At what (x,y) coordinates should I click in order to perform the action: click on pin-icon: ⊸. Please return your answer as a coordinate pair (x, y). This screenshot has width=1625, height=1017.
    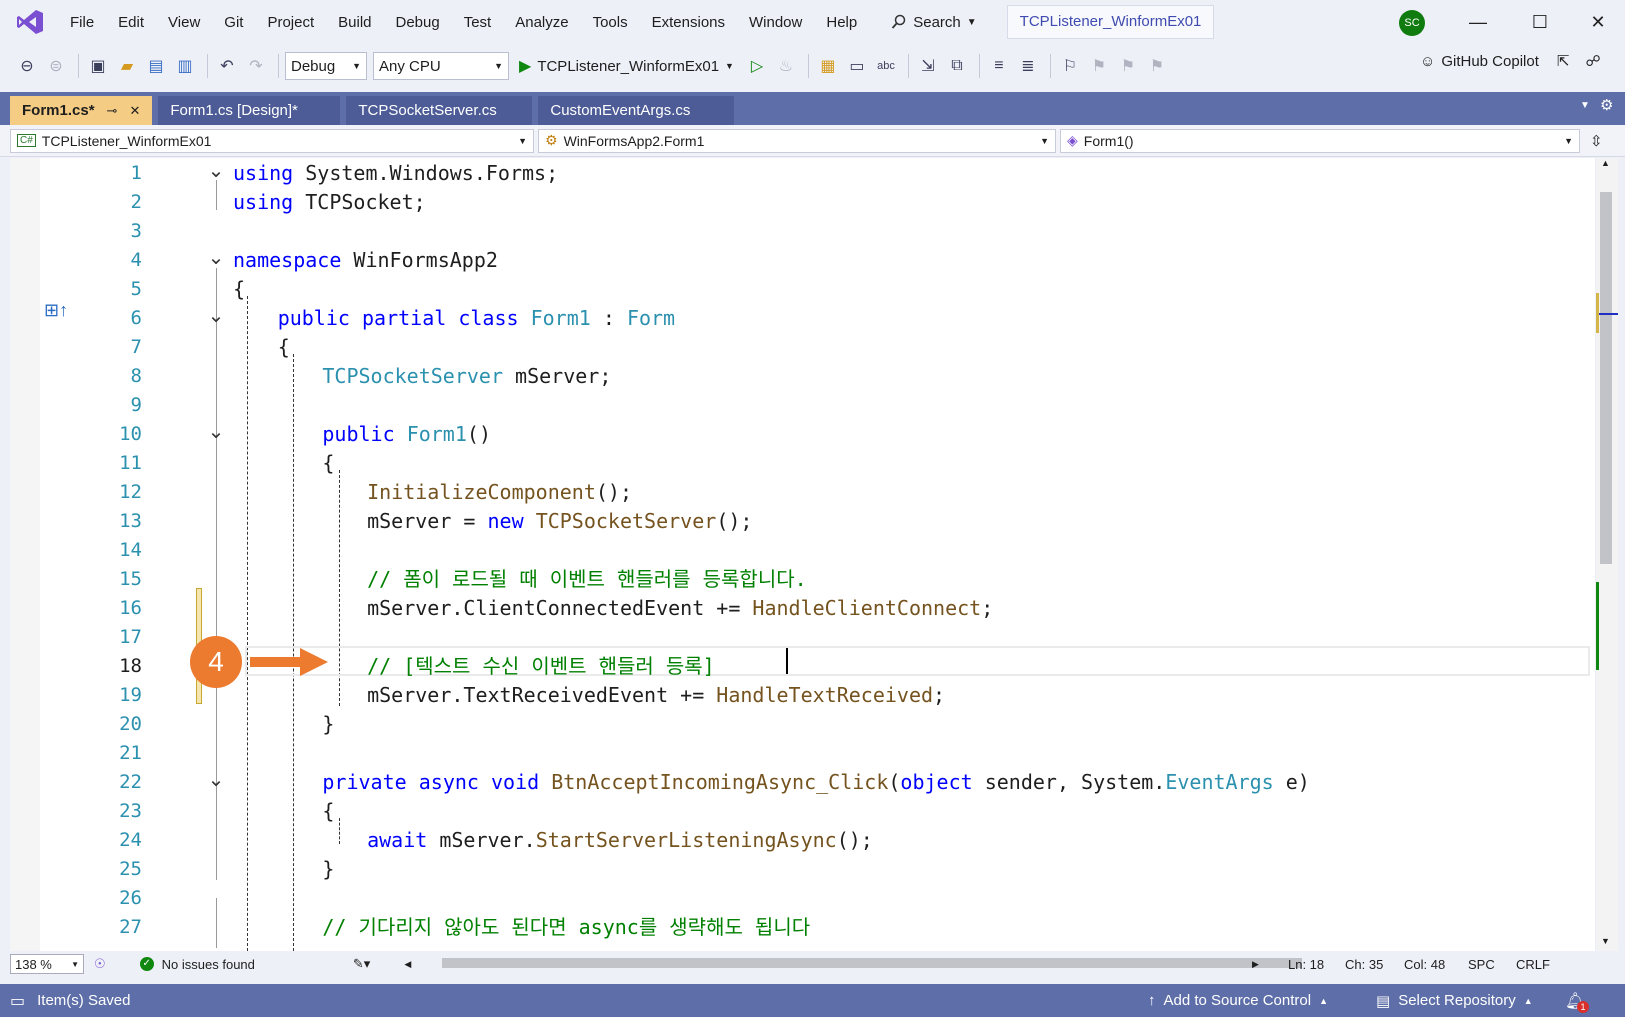
    Looking at the image, I should click on (112, 111).